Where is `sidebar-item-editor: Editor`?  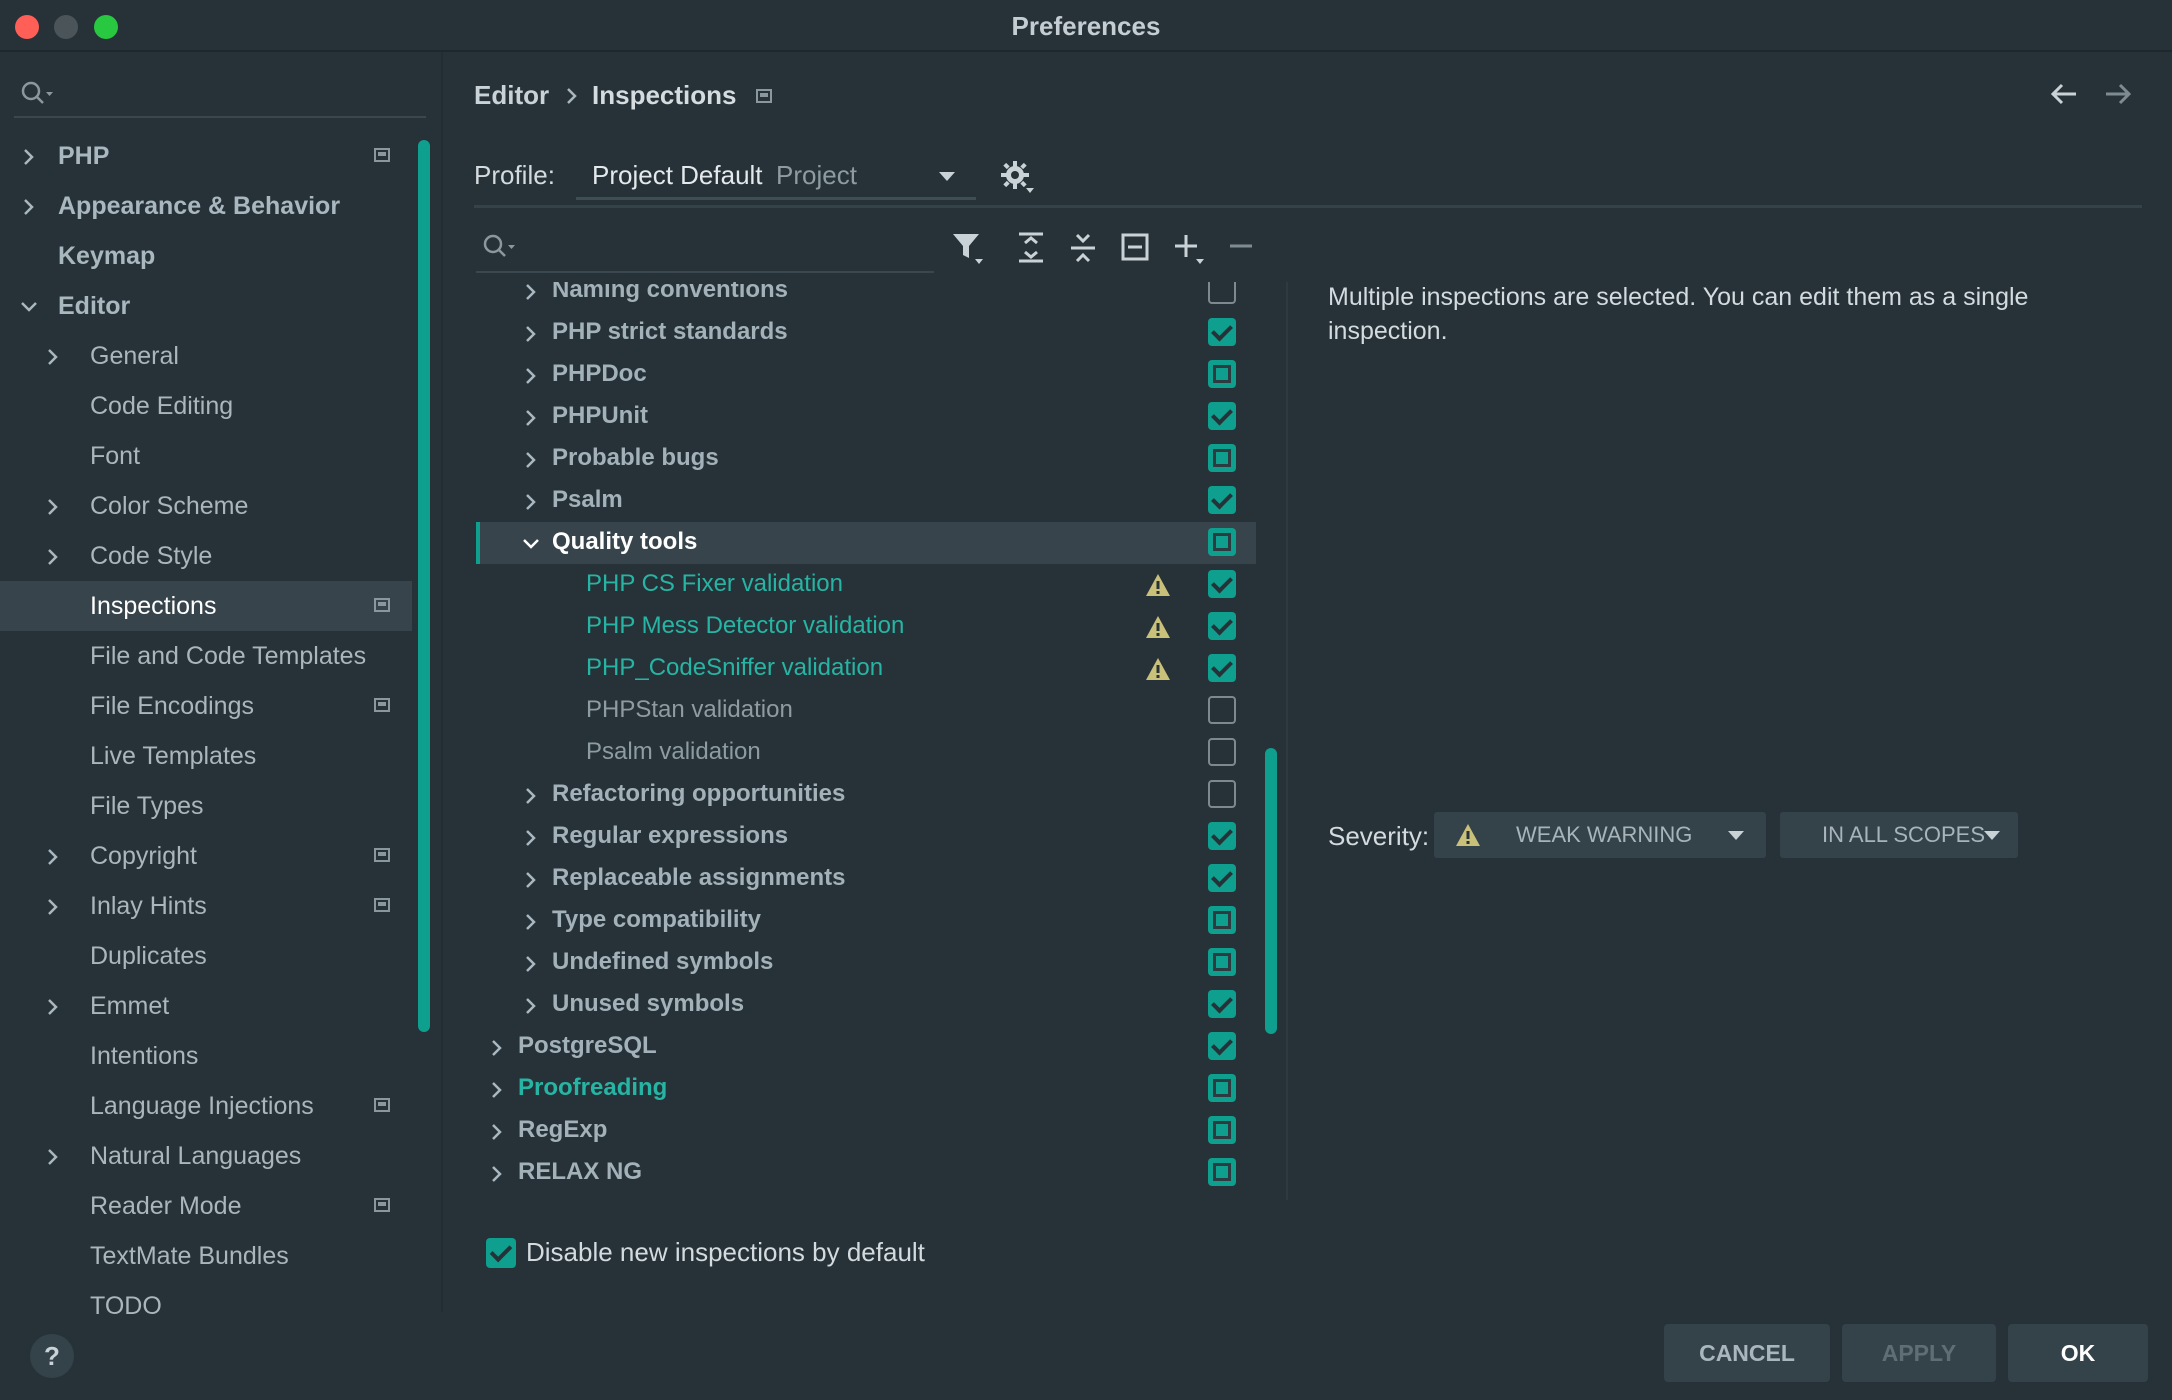
sidebar-item-editor: Editor is located at coordinates (206, 306).